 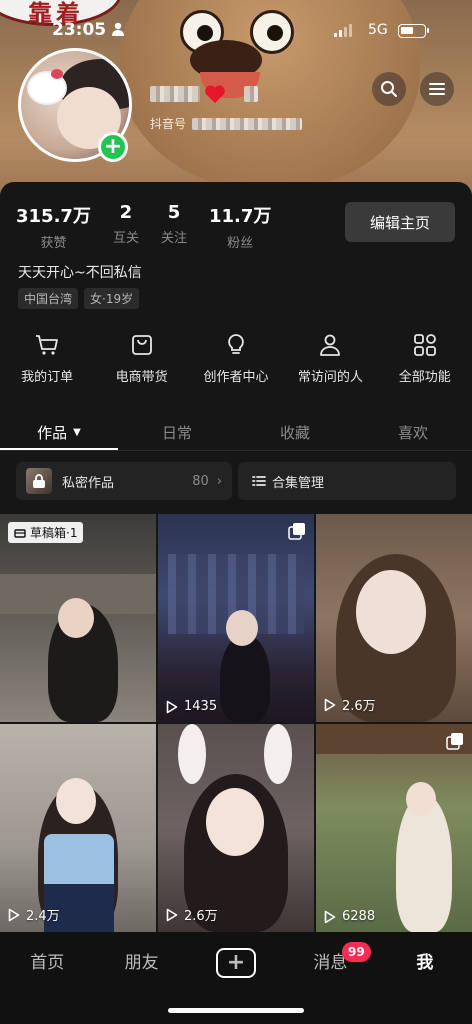 What do you see at coordinates (245, 678) in the screenshot?
I see `thumb-person` at bounding box center [245, 678].